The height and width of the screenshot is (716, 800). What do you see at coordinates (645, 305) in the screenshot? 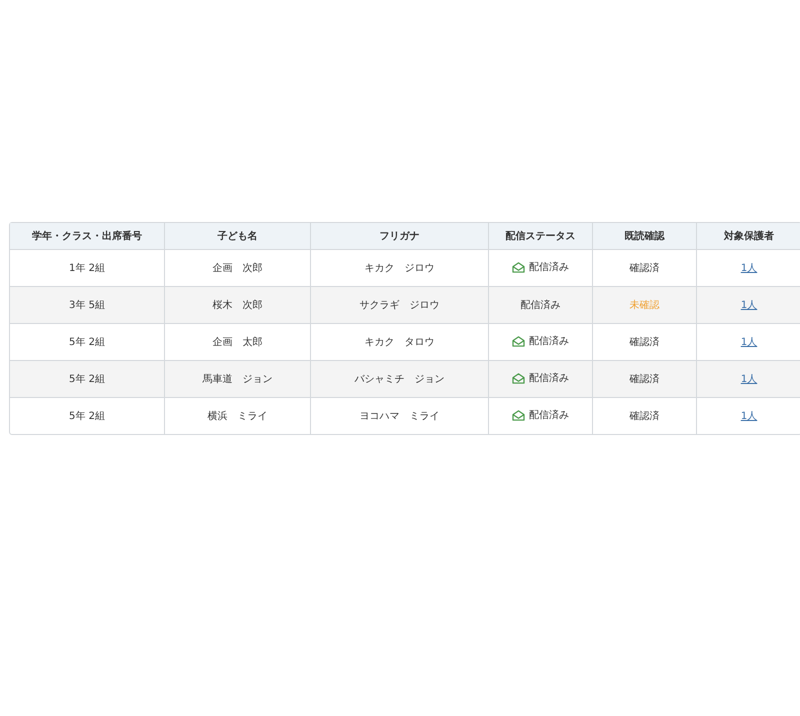
I see `read-status: 未確認` at bounding box center [645, 305].